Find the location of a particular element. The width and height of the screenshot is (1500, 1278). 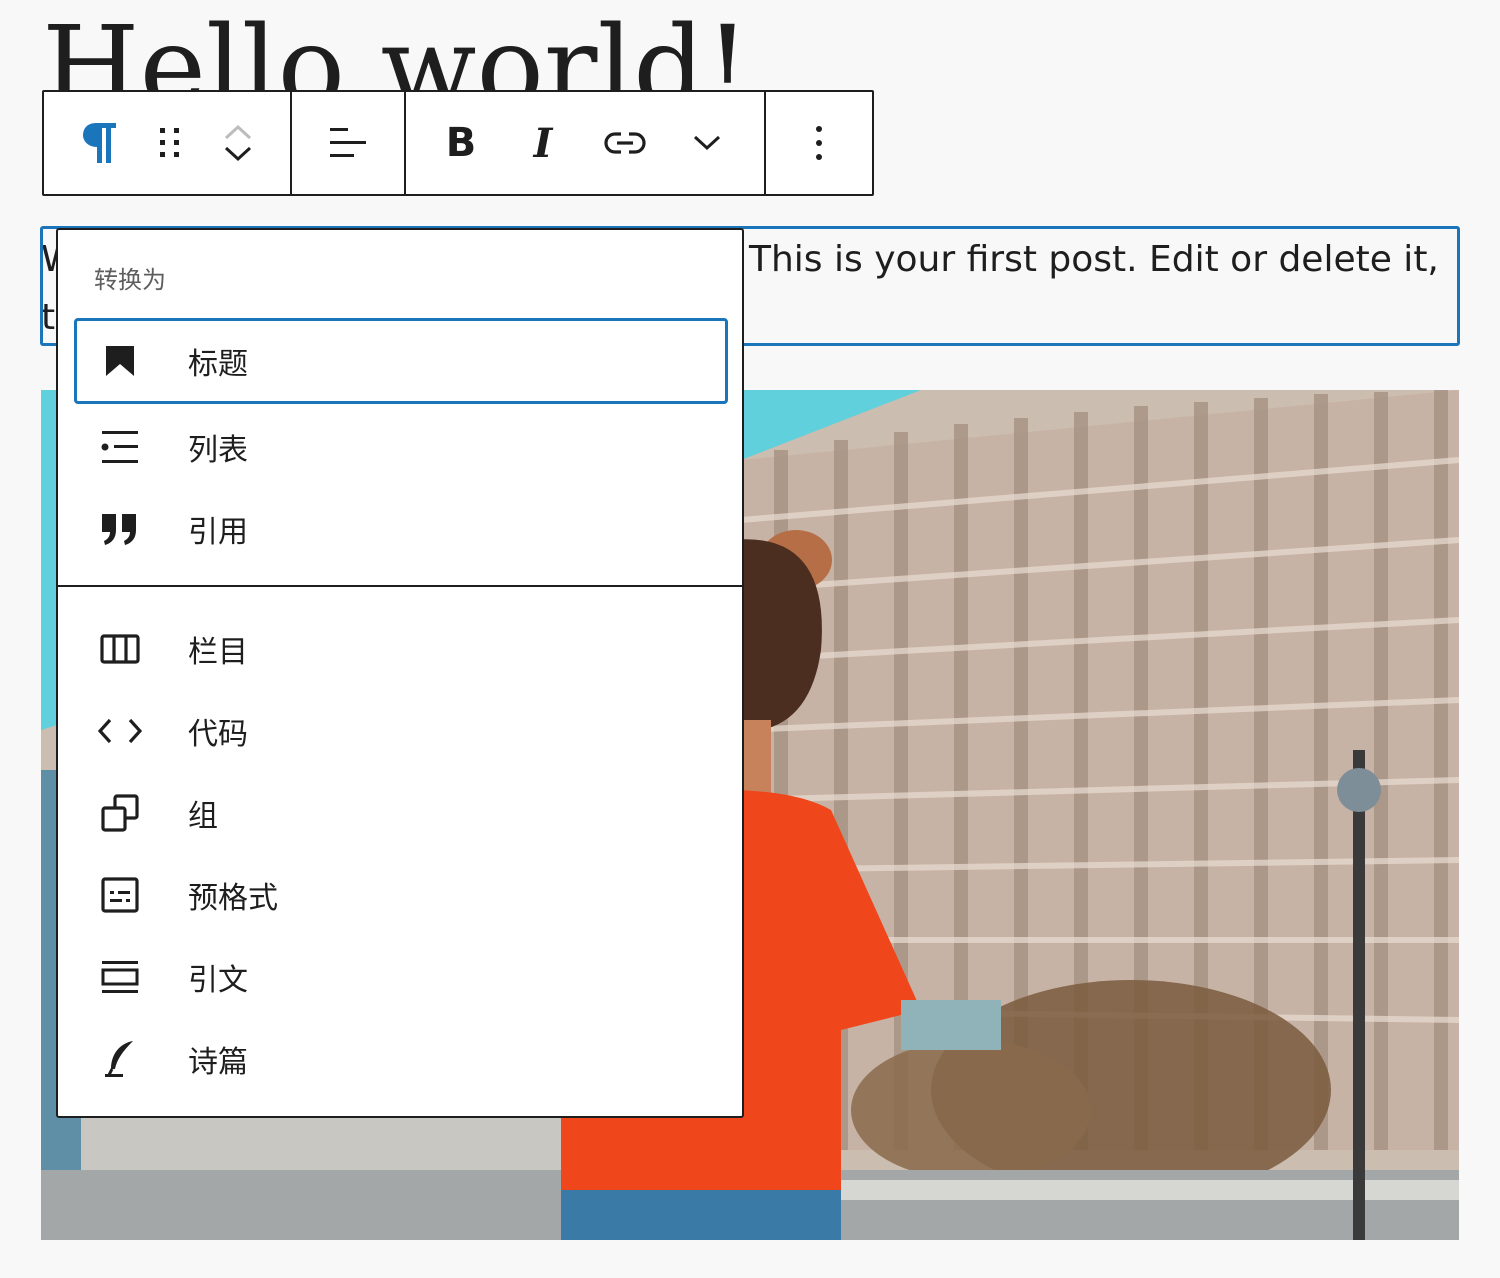

transform-menu-divider is located at coordinates (400, 586).